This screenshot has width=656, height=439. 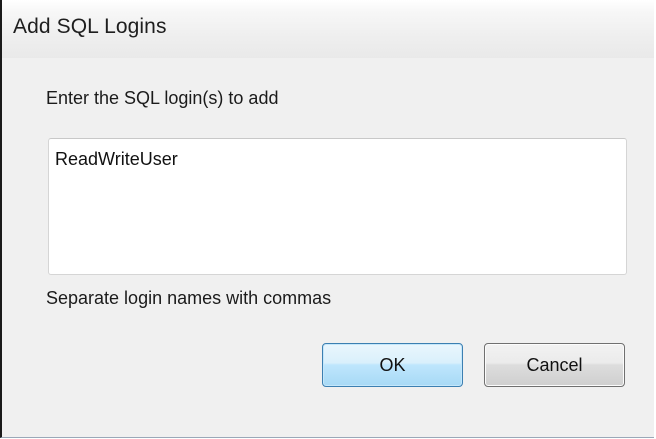 What do you see at coordinates (189, 298) in the screenshot?
I see `logins-hint-label: Separate login names with commas` at bounding box center [189, 298].